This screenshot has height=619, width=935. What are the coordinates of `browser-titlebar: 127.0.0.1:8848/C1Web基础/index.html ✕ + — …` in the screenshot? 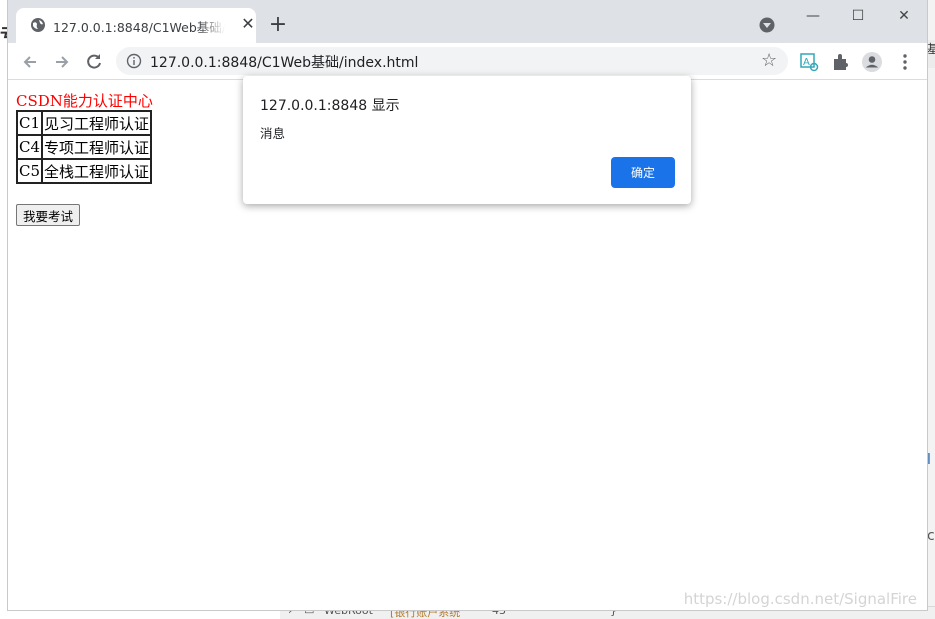 It's located at (467, 21).